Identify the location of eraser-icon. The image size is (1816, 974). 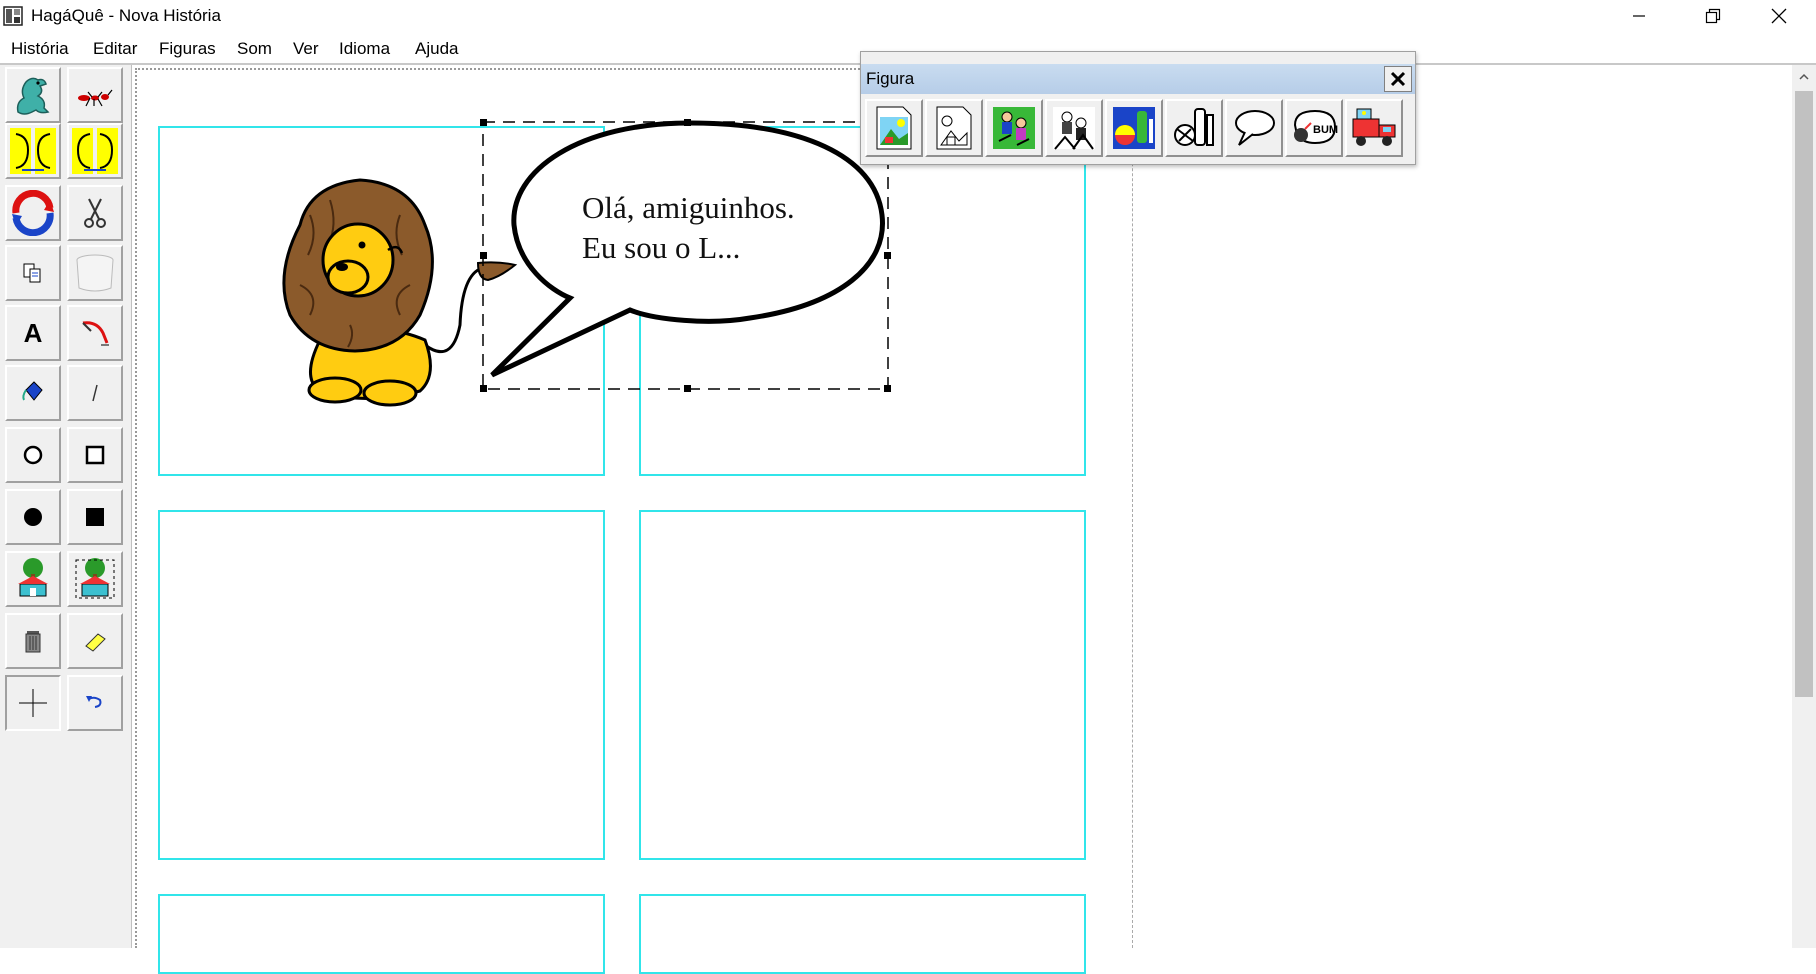
(95, 642).